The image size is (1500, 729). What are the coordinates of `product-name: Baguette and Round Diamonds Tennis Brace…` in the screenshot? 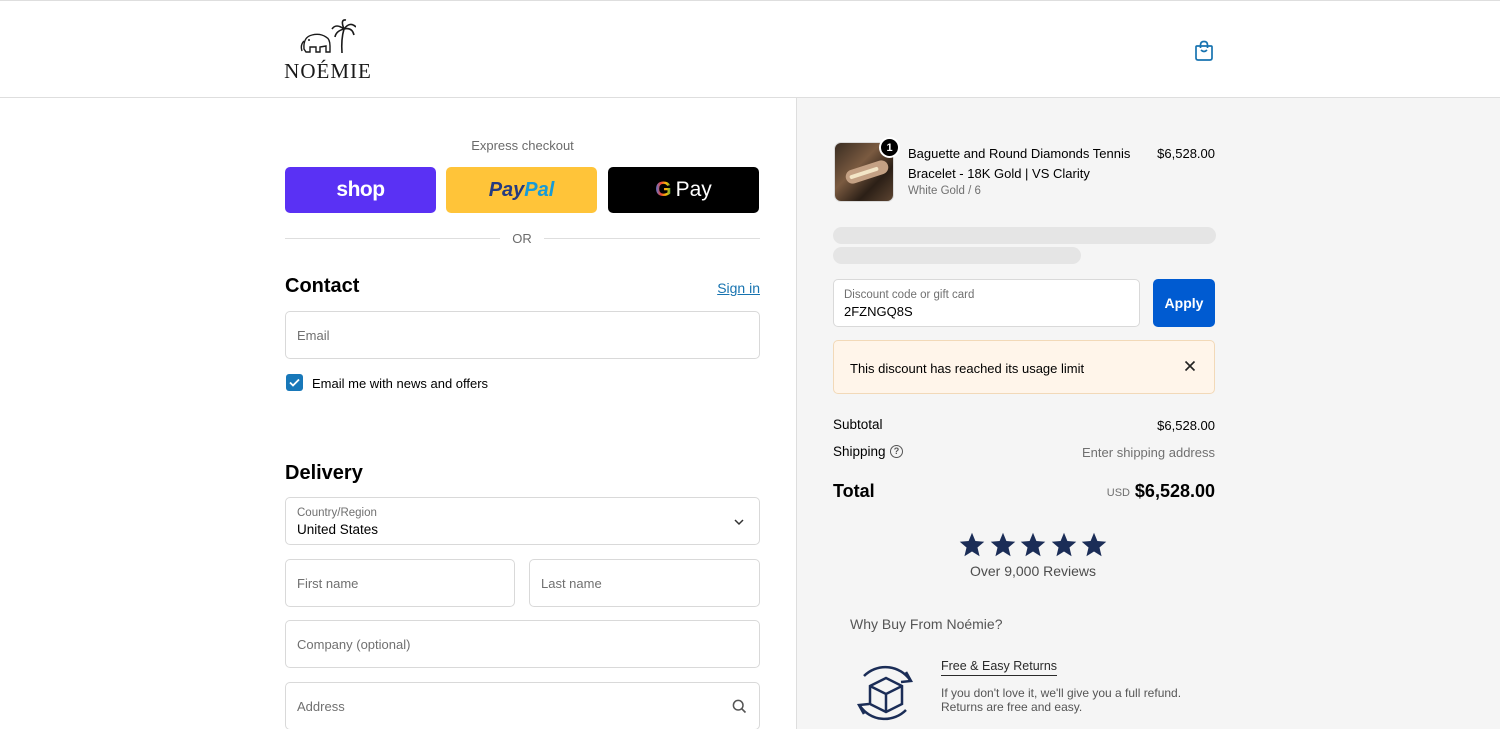 It's located at (1019, 163).